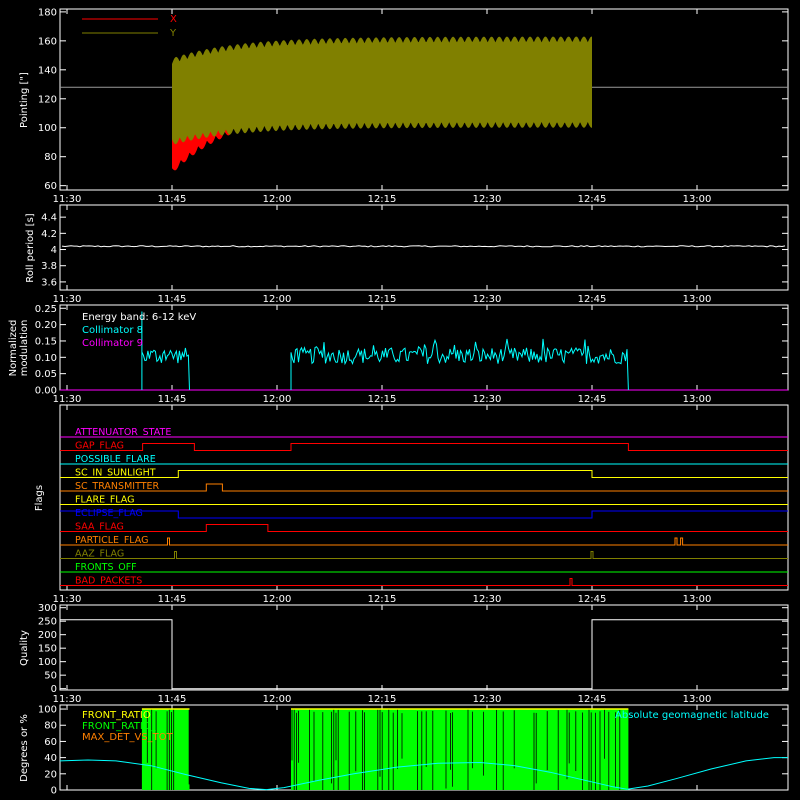 The image size is (800, 800). Describe the element at coordinates (139, 317) in the screenshot. I see `modulation-energy-band: Energy band: 6-12 keV` at that location.